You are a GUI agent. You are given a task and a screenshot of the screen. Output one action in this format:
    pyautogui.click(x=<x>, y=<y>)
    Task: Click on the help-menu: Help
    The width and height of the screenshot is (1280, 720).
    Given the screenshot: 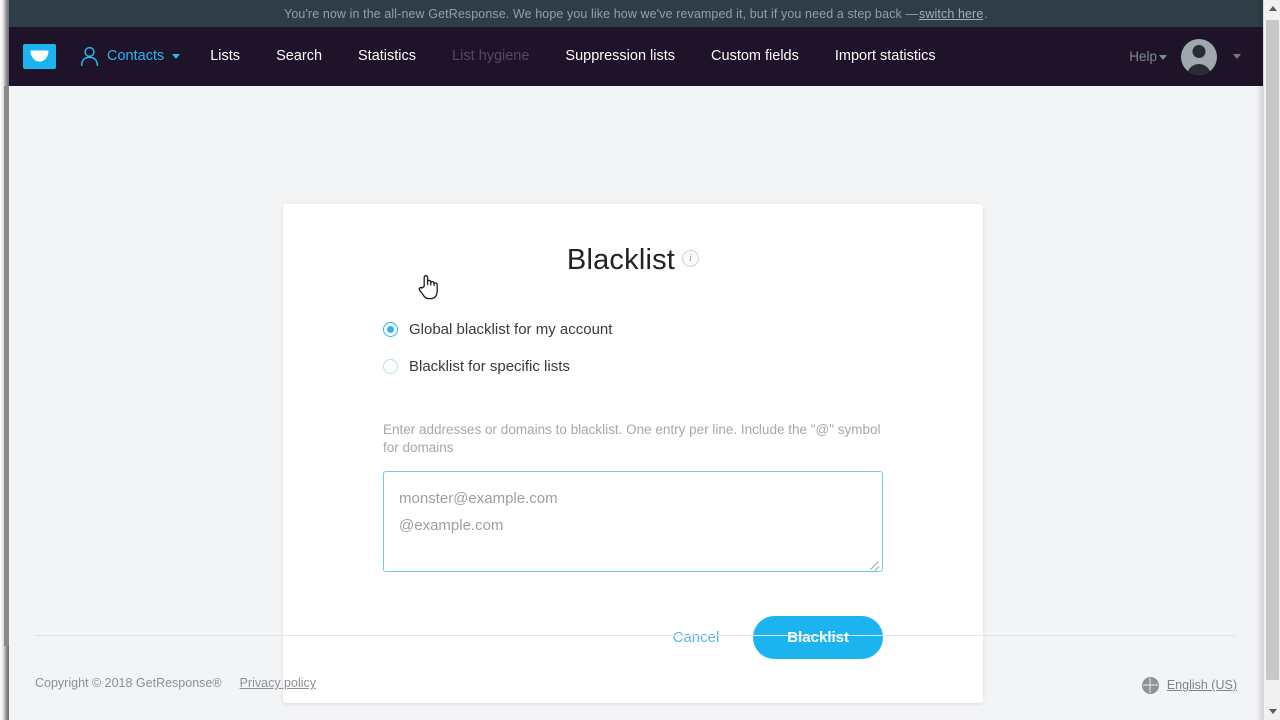 What is the action you would take?
    pyautogui.click(x=1148, y=56)
    